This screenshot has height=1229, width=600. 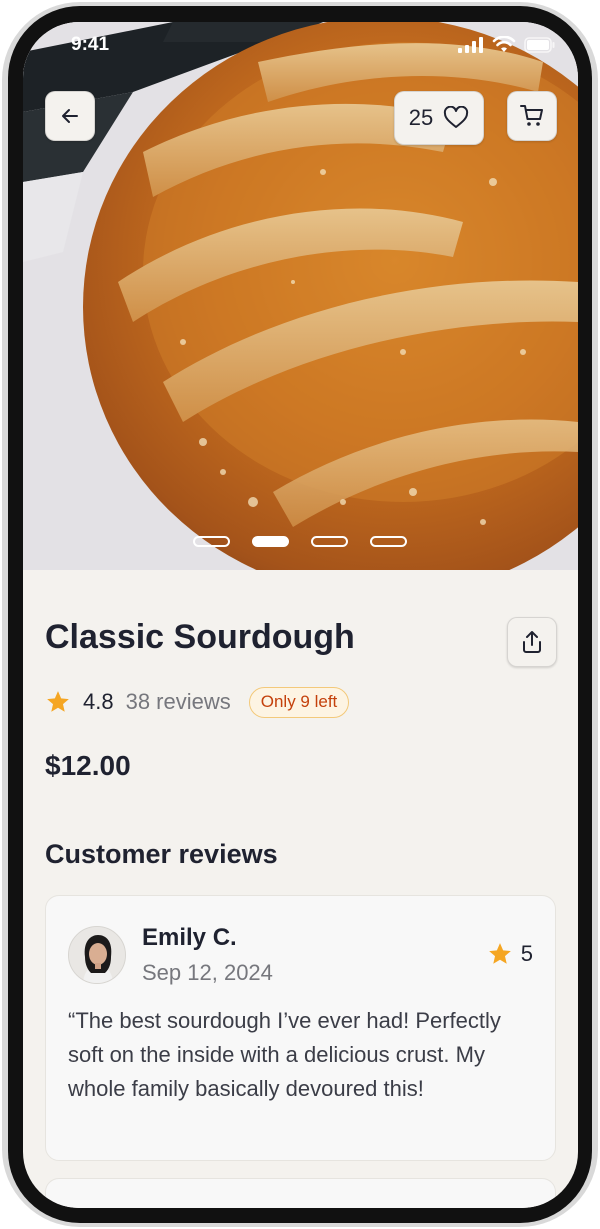 What do you see at coordinates (270, 541) in the screenshot?
I see `carousel-dot-active` at bounding box center [270, 541].